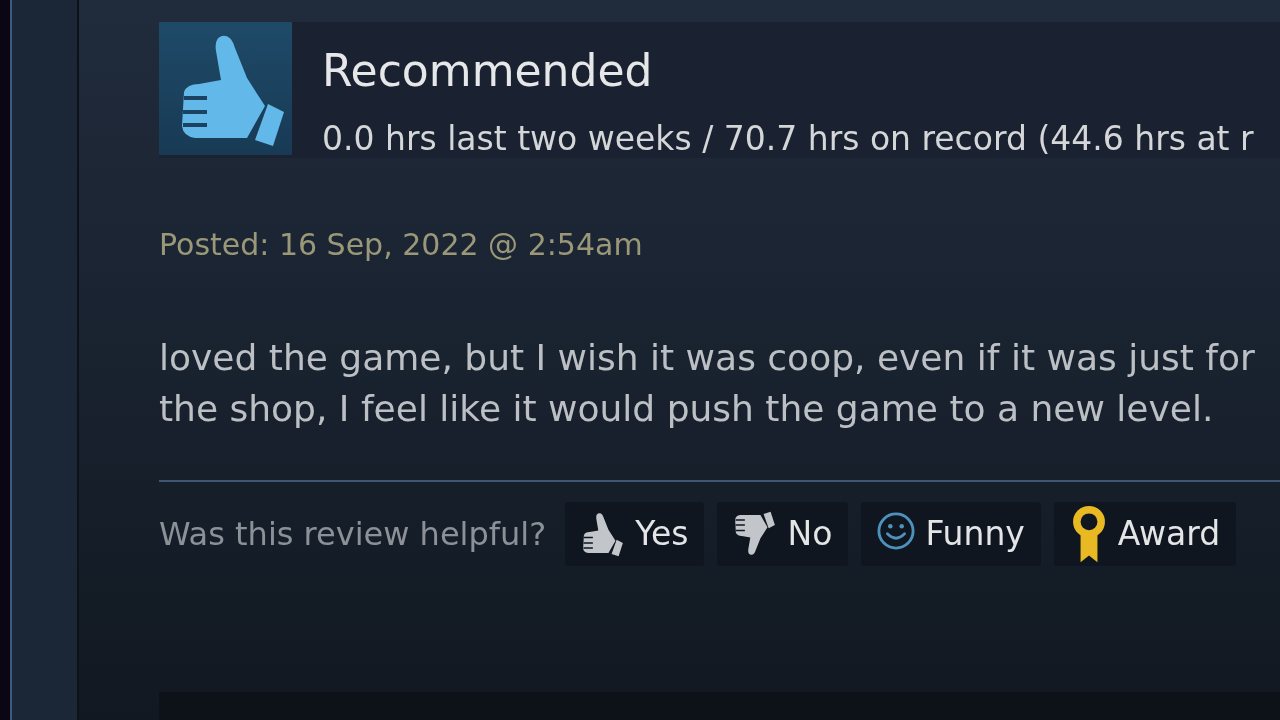  I want to click on no-button: No, so click(783, 534).